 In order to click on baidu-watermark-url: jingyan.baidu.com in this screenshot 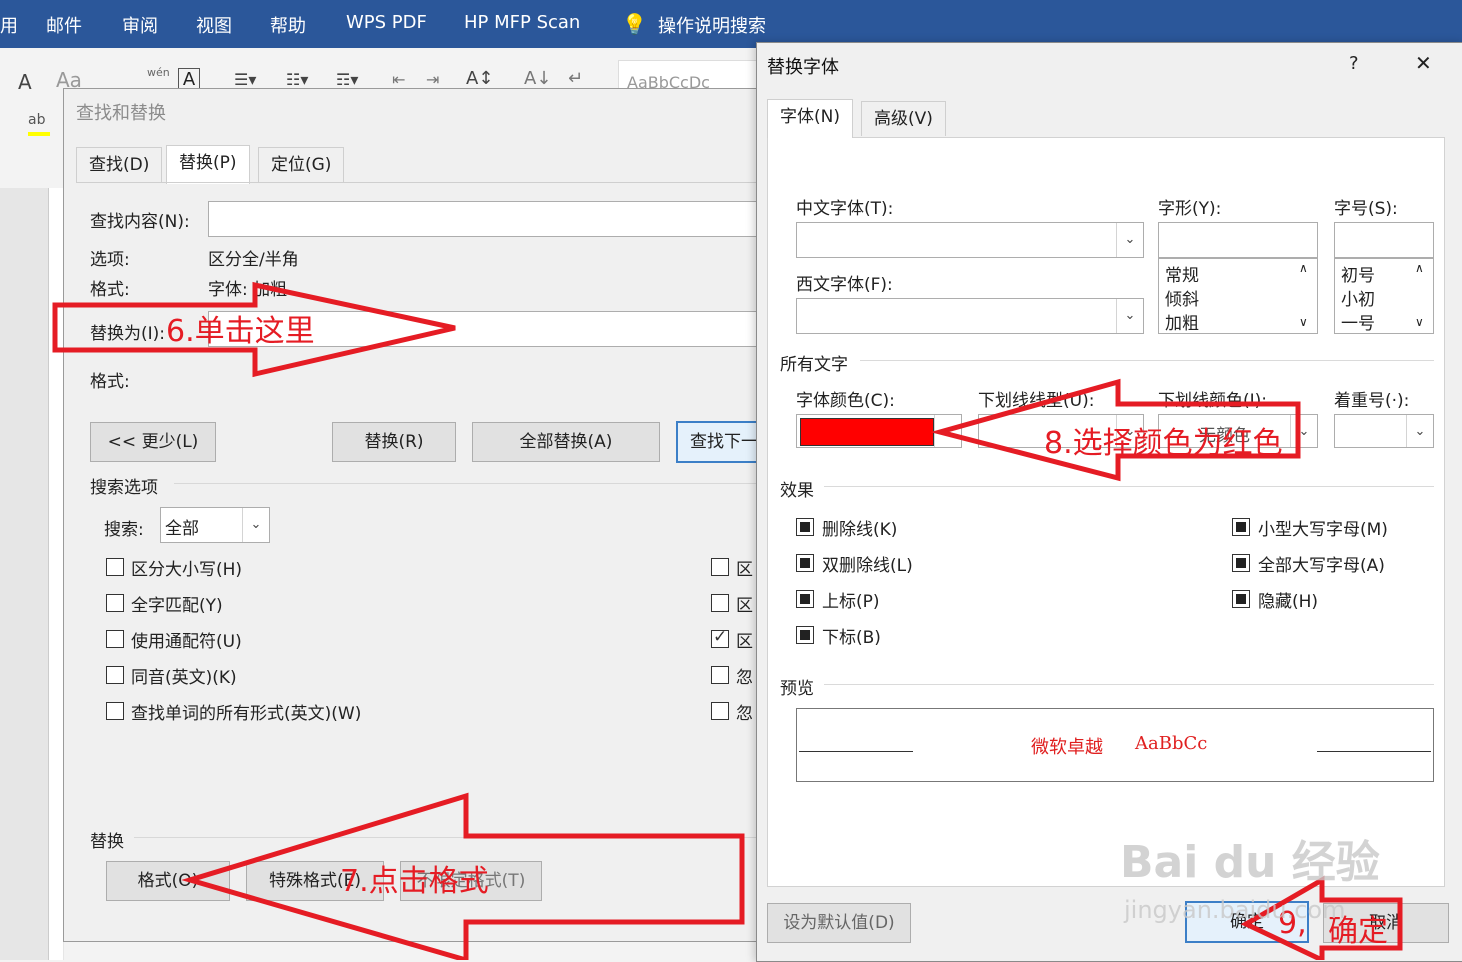, I will do `click(1235, 910)`.